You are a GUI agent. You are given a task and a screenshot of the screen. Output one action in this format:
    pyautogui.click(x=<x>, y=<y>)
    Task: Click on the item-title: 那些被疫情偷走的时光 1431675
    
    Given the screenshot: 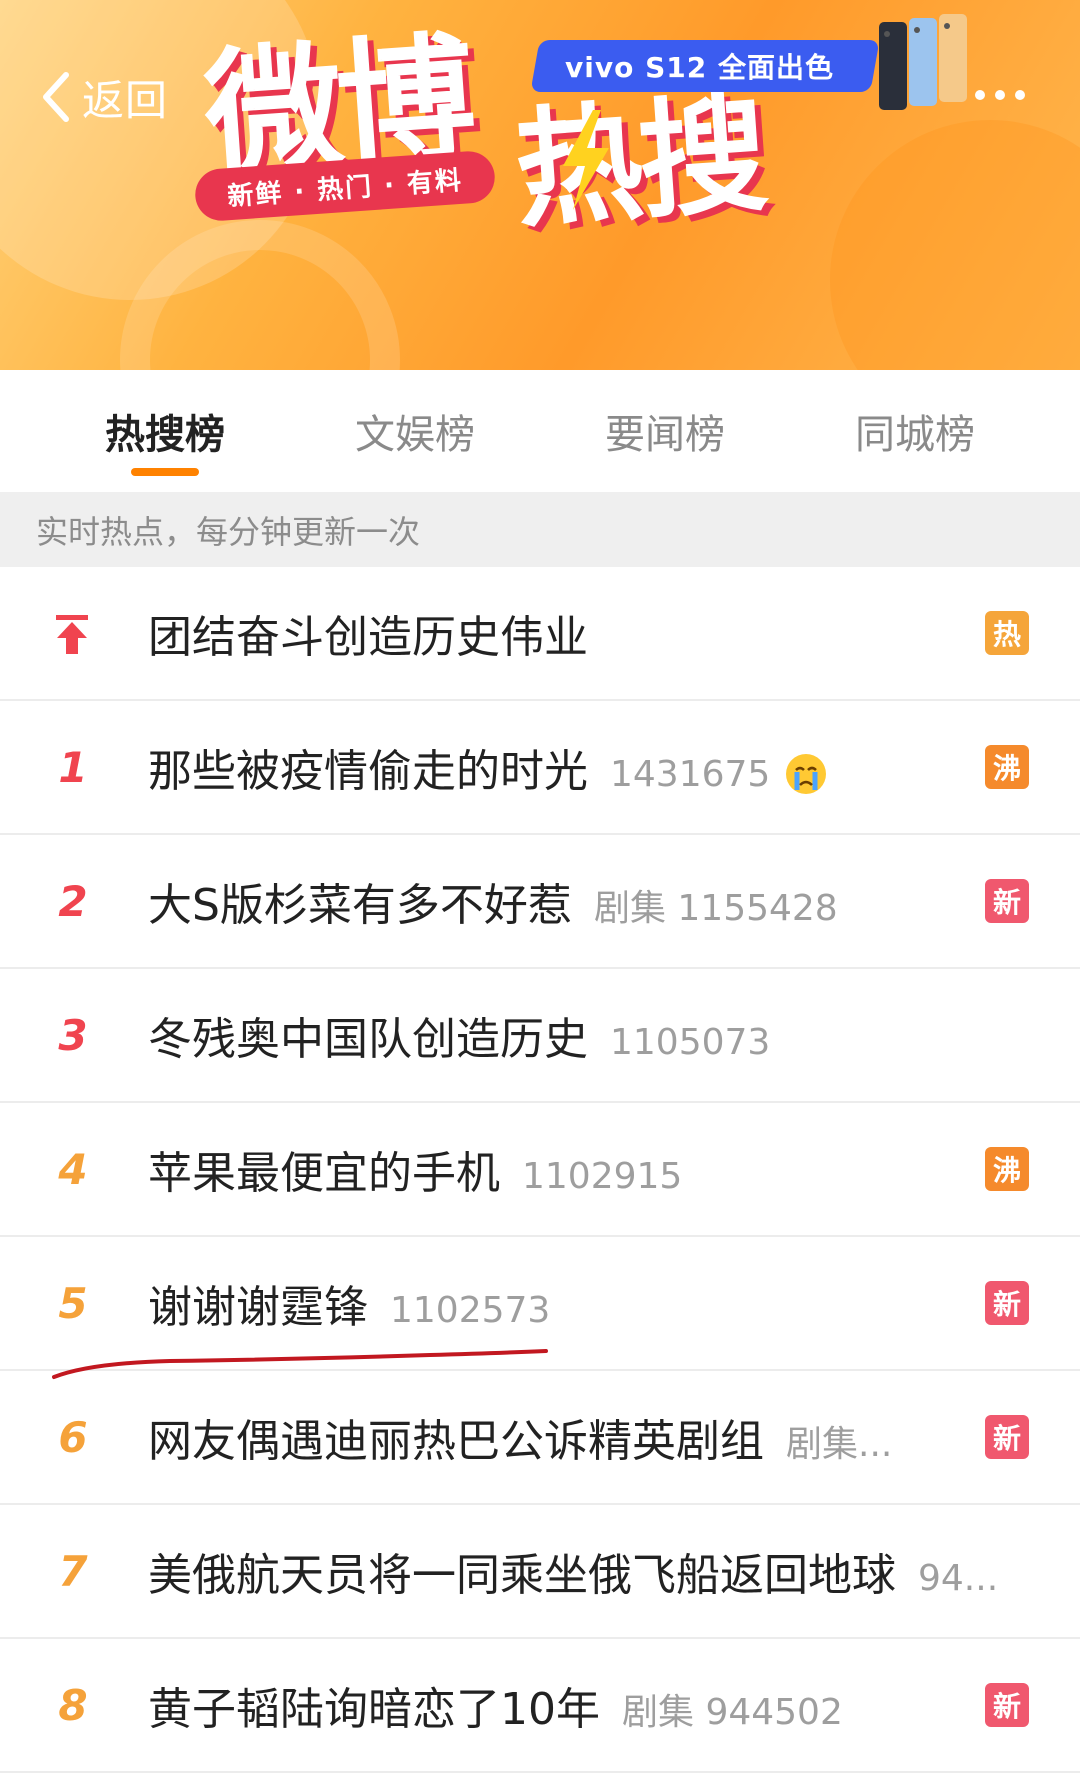 What is the action you would take?
    pyautogui.click(x=488, y=767)
    